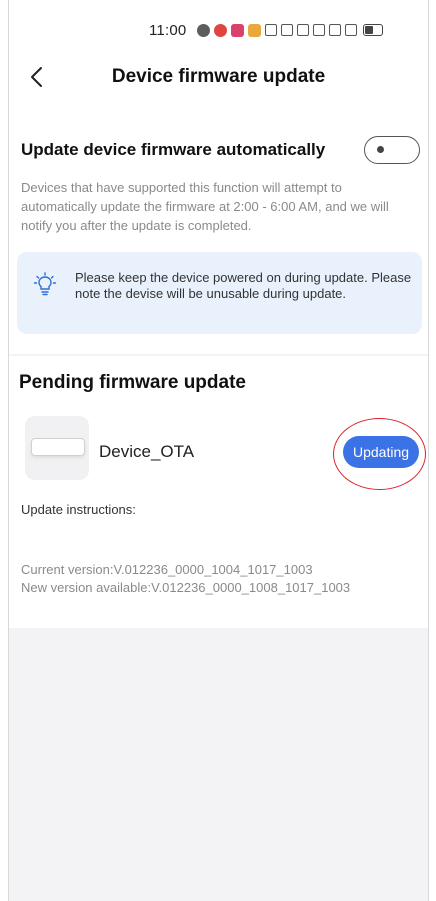 The height and width of the screenshot is (901, 436). I want to click on device-name: Device_OTA, so click(147, 451).